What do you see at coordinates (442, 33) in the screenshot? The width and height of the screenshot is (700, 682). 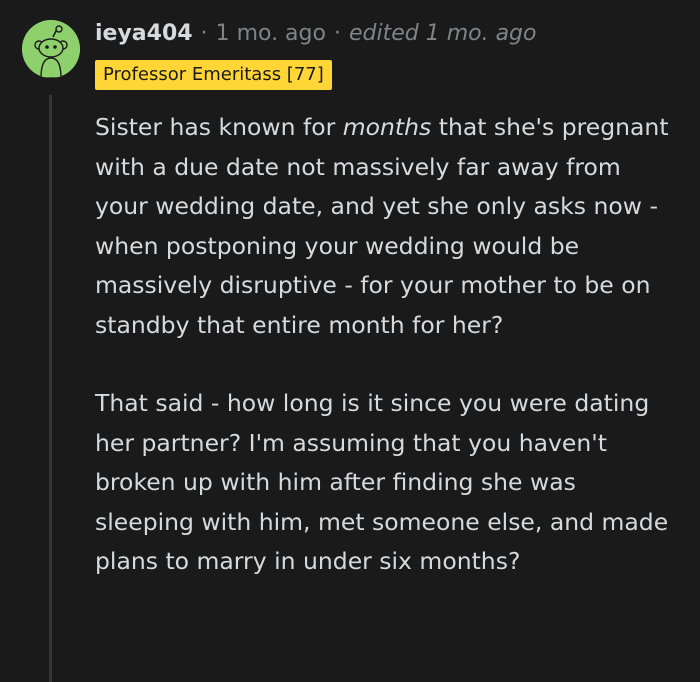 I see `edited-timestamp: edited 1 mo. ago` at bounding box center [442, 33].